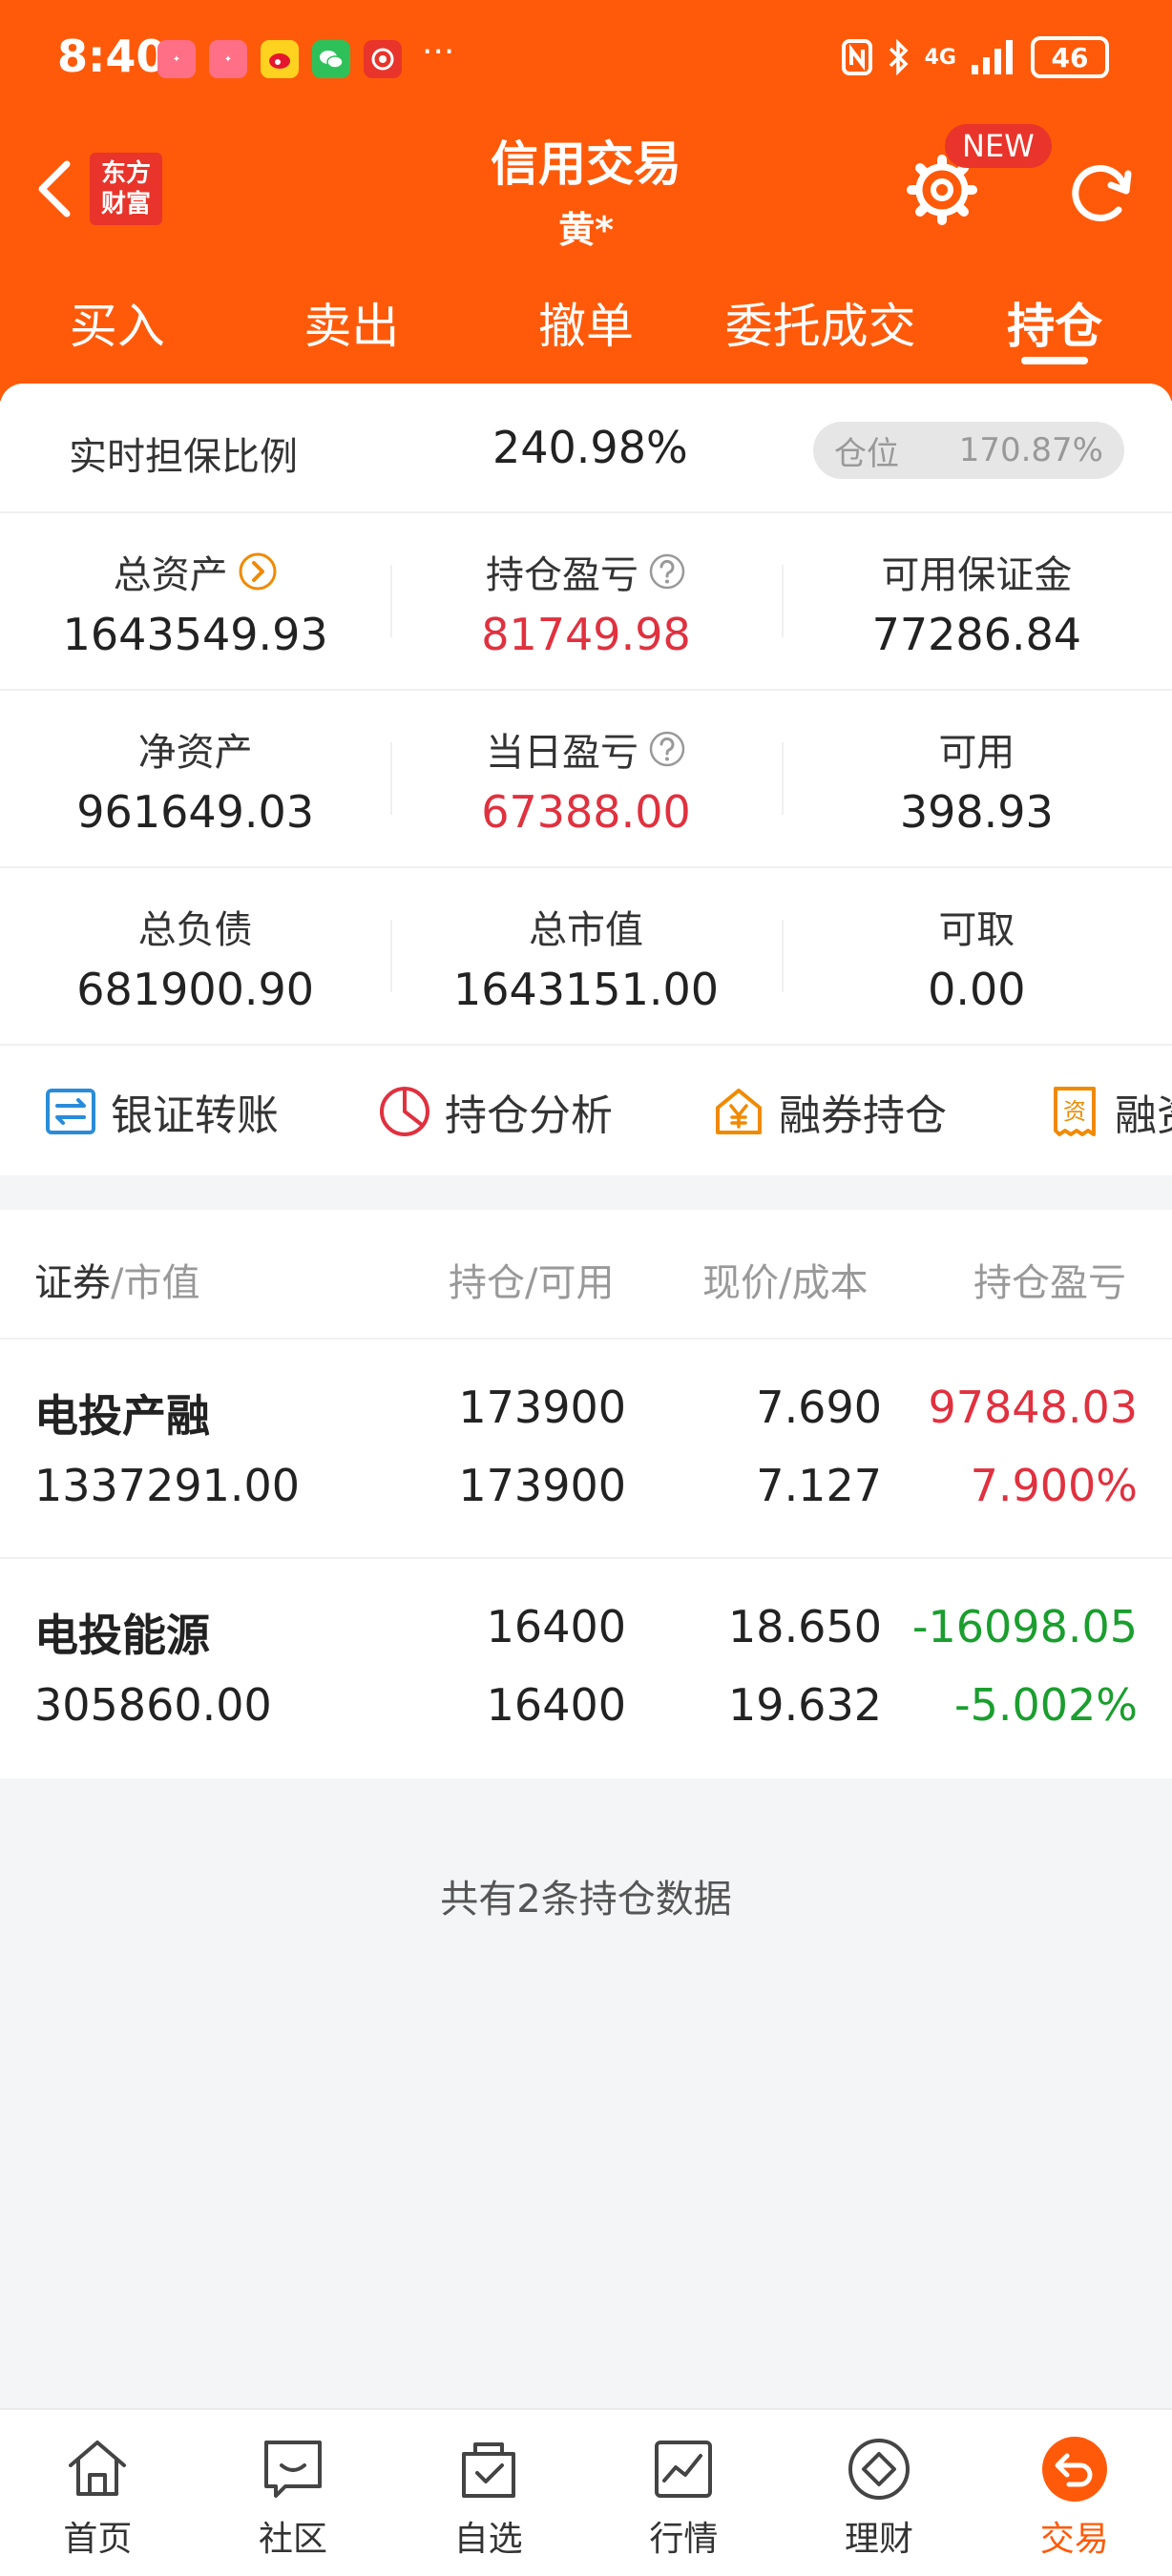 Image resolution: width=1172 pixels, height=2576 pixels. I want to click on receipt-icon: 资, so click(1075, 1111).